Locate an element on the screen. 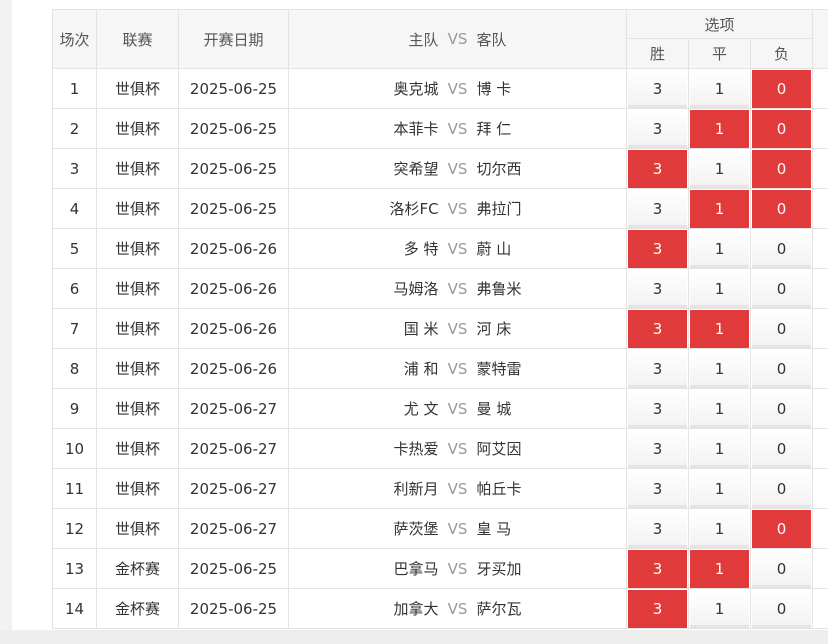  home-team: 浦 和 is located at coordinates (421, 369).